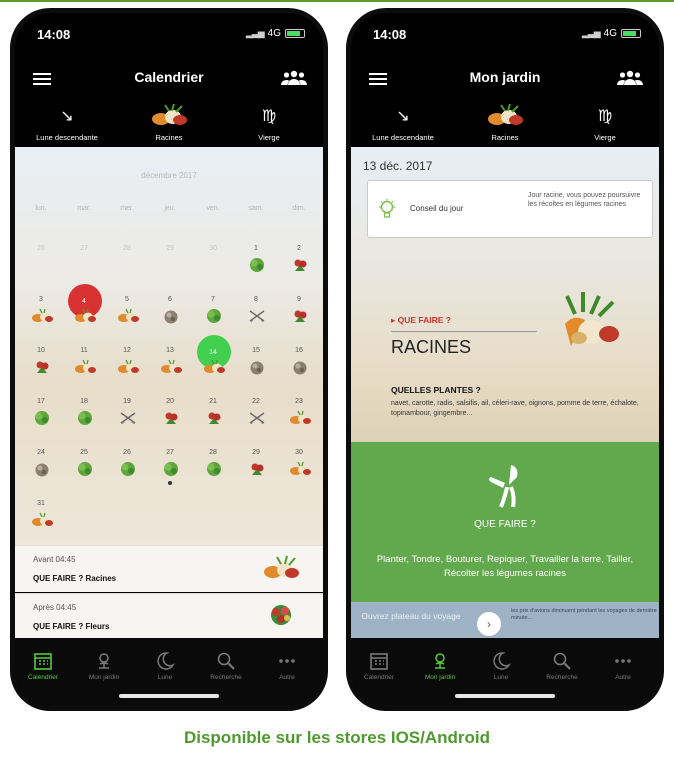 The image size is (674, 757). What do you see at coordinates (127, 315) in the screenshot?
I see `calendar-day: 5` at bounding box center [127, 315].